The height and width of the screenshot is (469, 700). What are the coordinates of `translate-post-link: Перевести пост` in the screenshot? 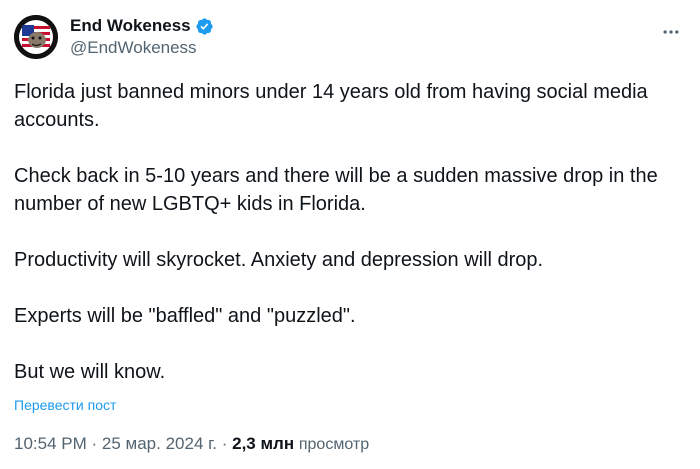 It's located at (65, 405).